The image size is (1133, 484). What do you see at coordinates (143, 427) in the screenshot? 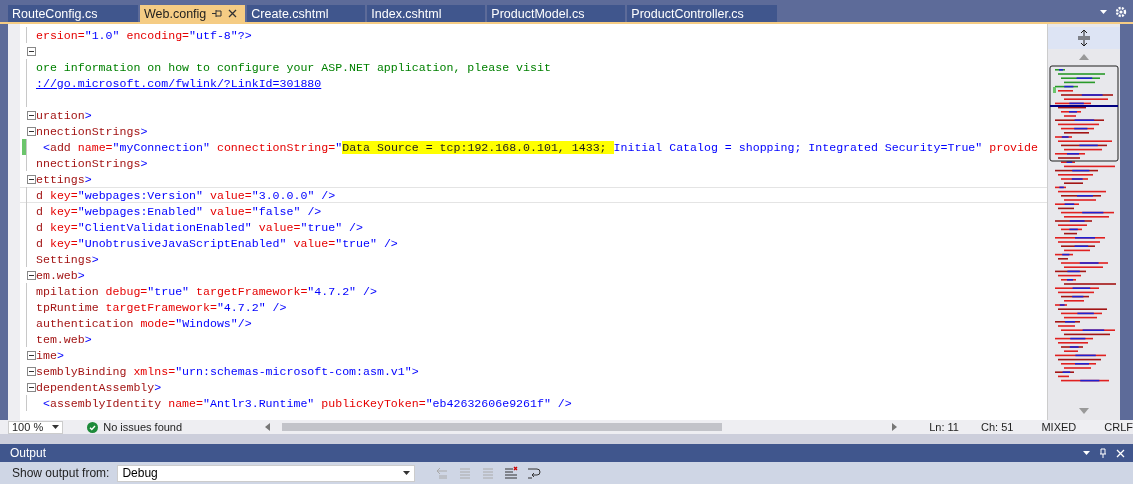
I see `status-text: No issues found` at bounding box center [143, 427].